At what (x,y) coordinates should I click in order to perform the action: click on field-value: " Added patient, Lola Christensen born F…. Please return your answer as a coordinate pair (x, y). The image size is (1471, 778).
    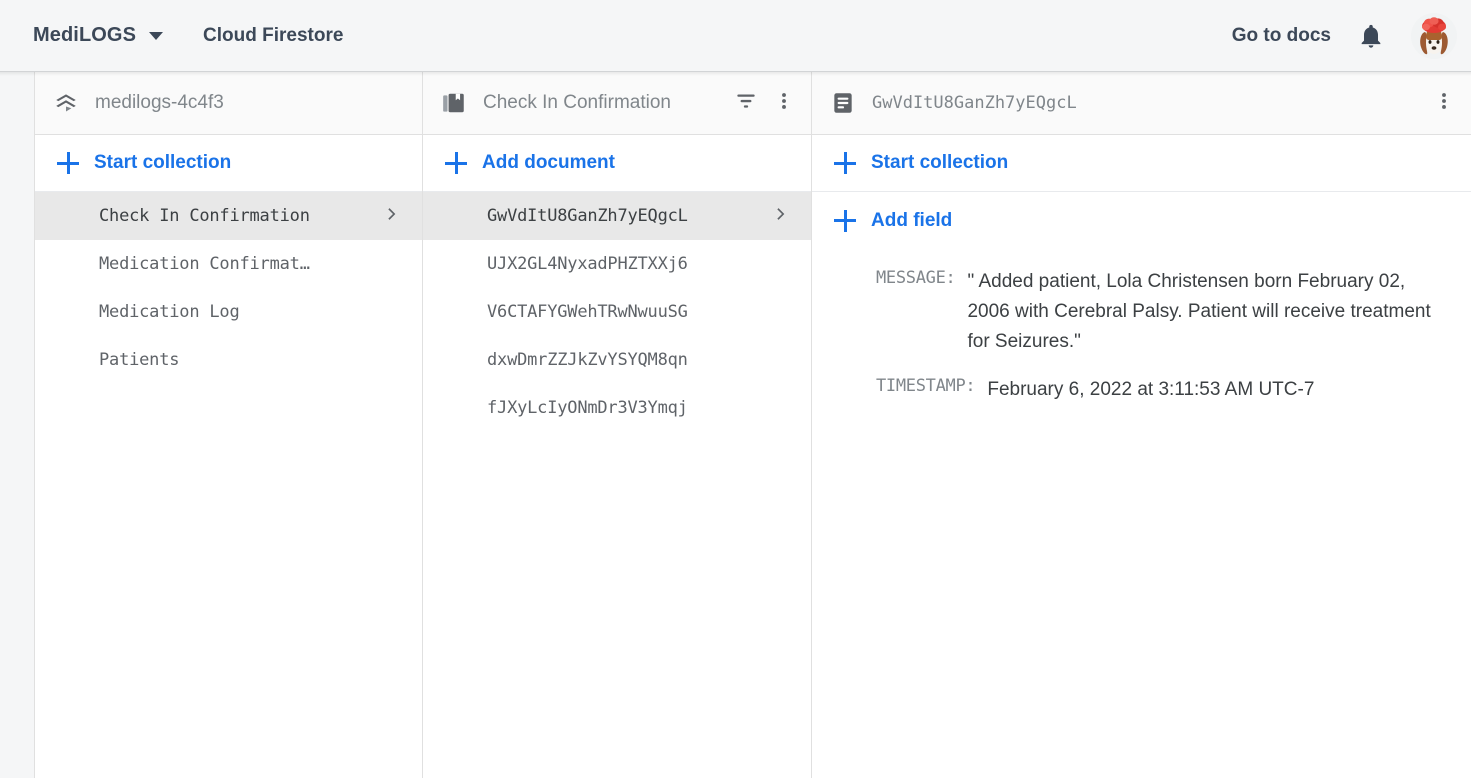
    Looking at the image, I should click on (1199, 311).